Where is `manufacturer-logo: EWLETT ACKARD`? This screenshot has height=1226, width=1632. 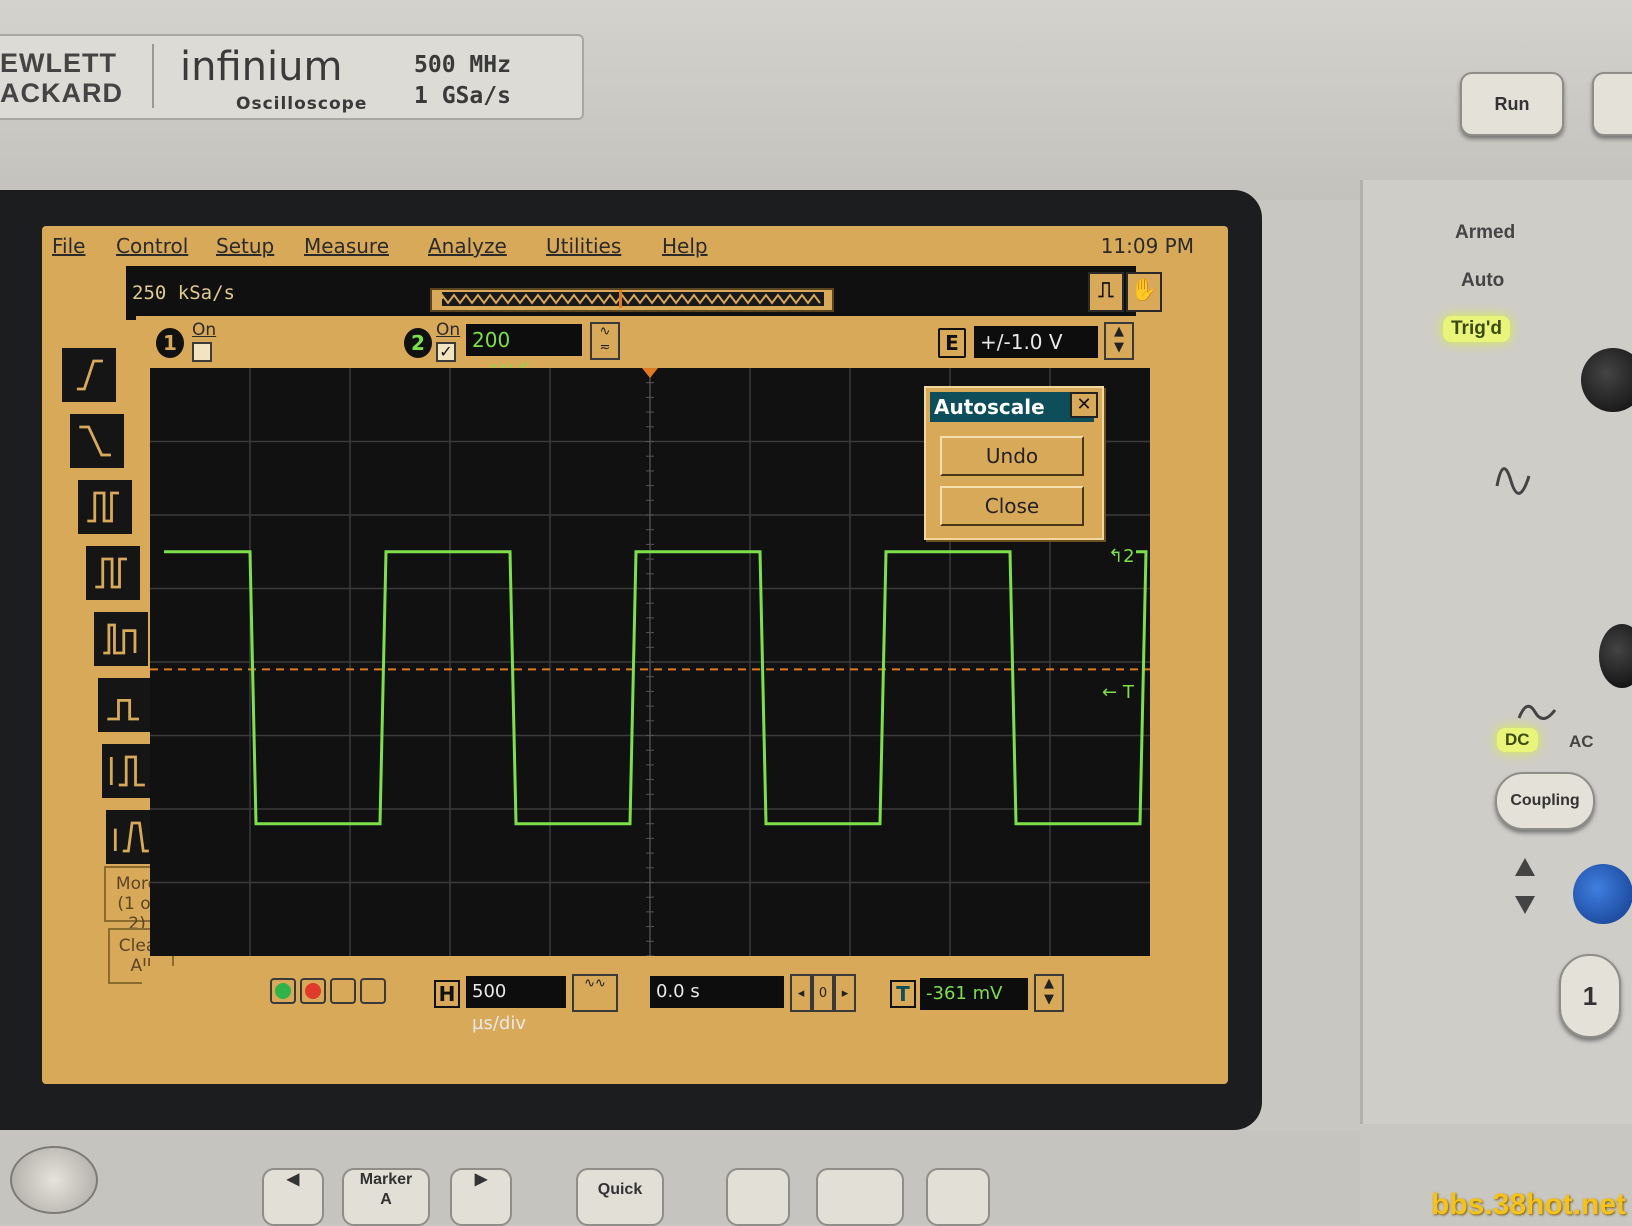
manufacturer-logo: EWLETT ACKARD is located at coordinates (61, 78).